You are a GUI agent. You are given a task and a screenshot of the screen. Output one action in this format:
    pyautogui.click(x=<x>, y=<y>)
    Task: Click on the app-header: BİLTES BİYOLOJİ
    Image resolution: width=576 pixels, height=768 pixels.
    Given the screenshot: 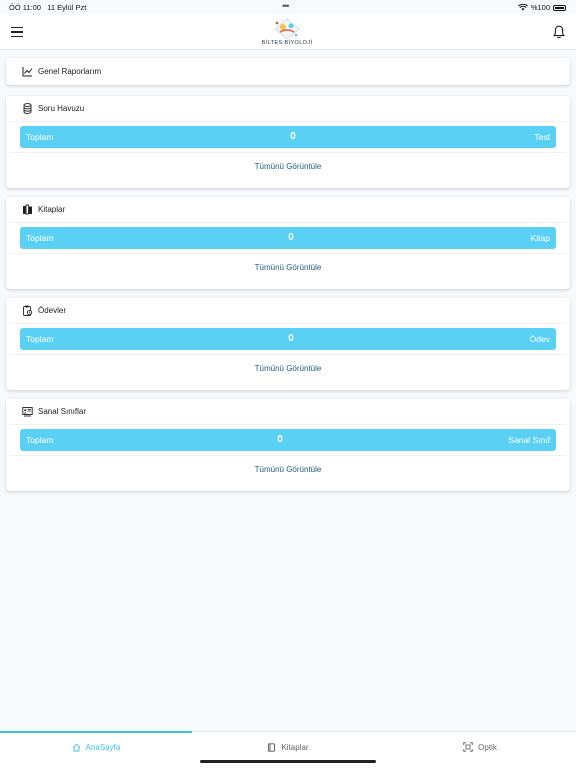 What is the action you would take?
    pyautogui.click(x=288, y=32)
    